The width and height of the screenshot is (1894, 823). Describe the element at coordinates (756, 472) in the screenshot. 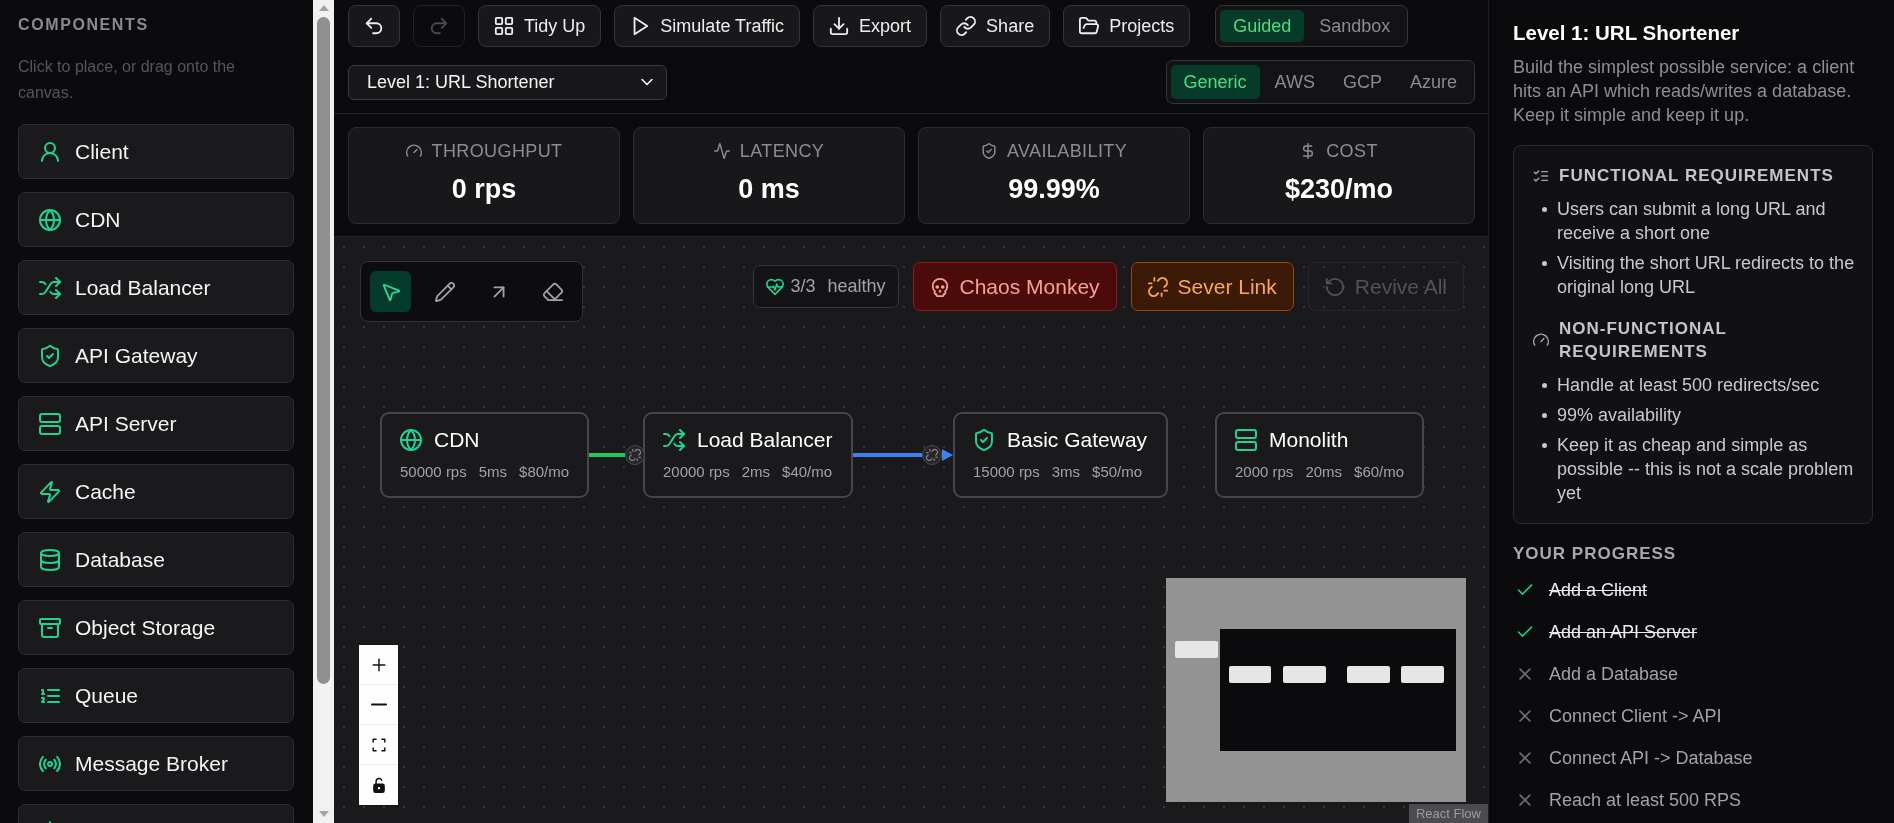

I see `node-latency: 2ms` at that location.